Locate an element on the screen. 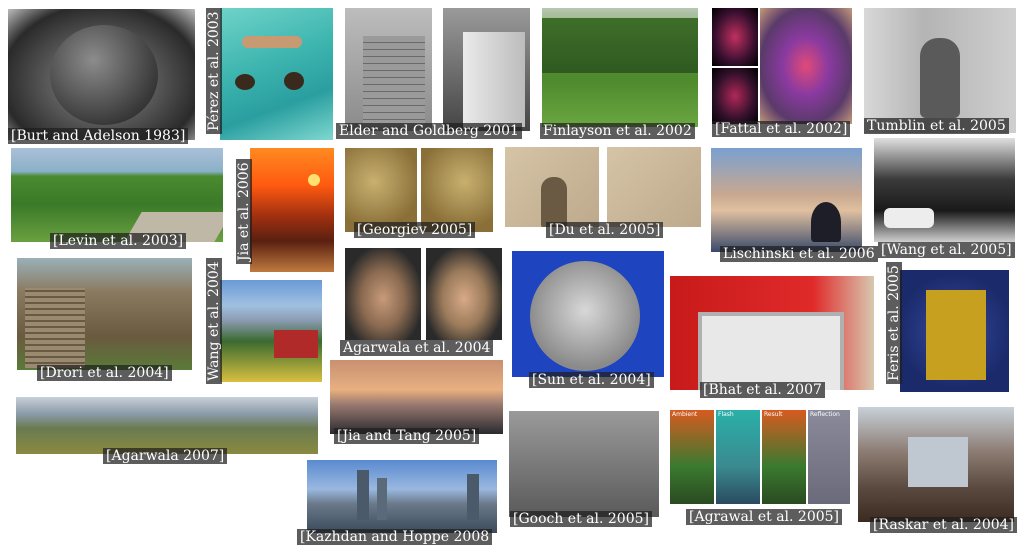  feris-object-image is located at coordinates (954, 331).